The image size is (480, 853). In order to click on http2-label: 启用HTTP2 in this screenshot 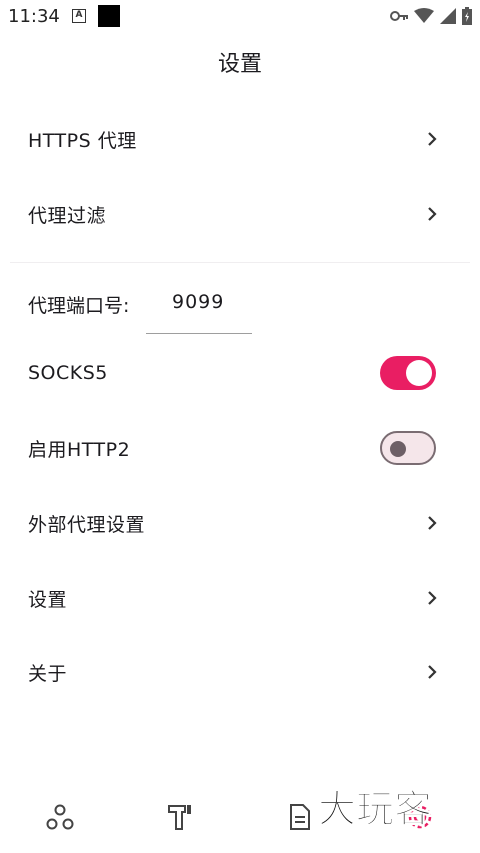, I will do `click(79, 449)`.